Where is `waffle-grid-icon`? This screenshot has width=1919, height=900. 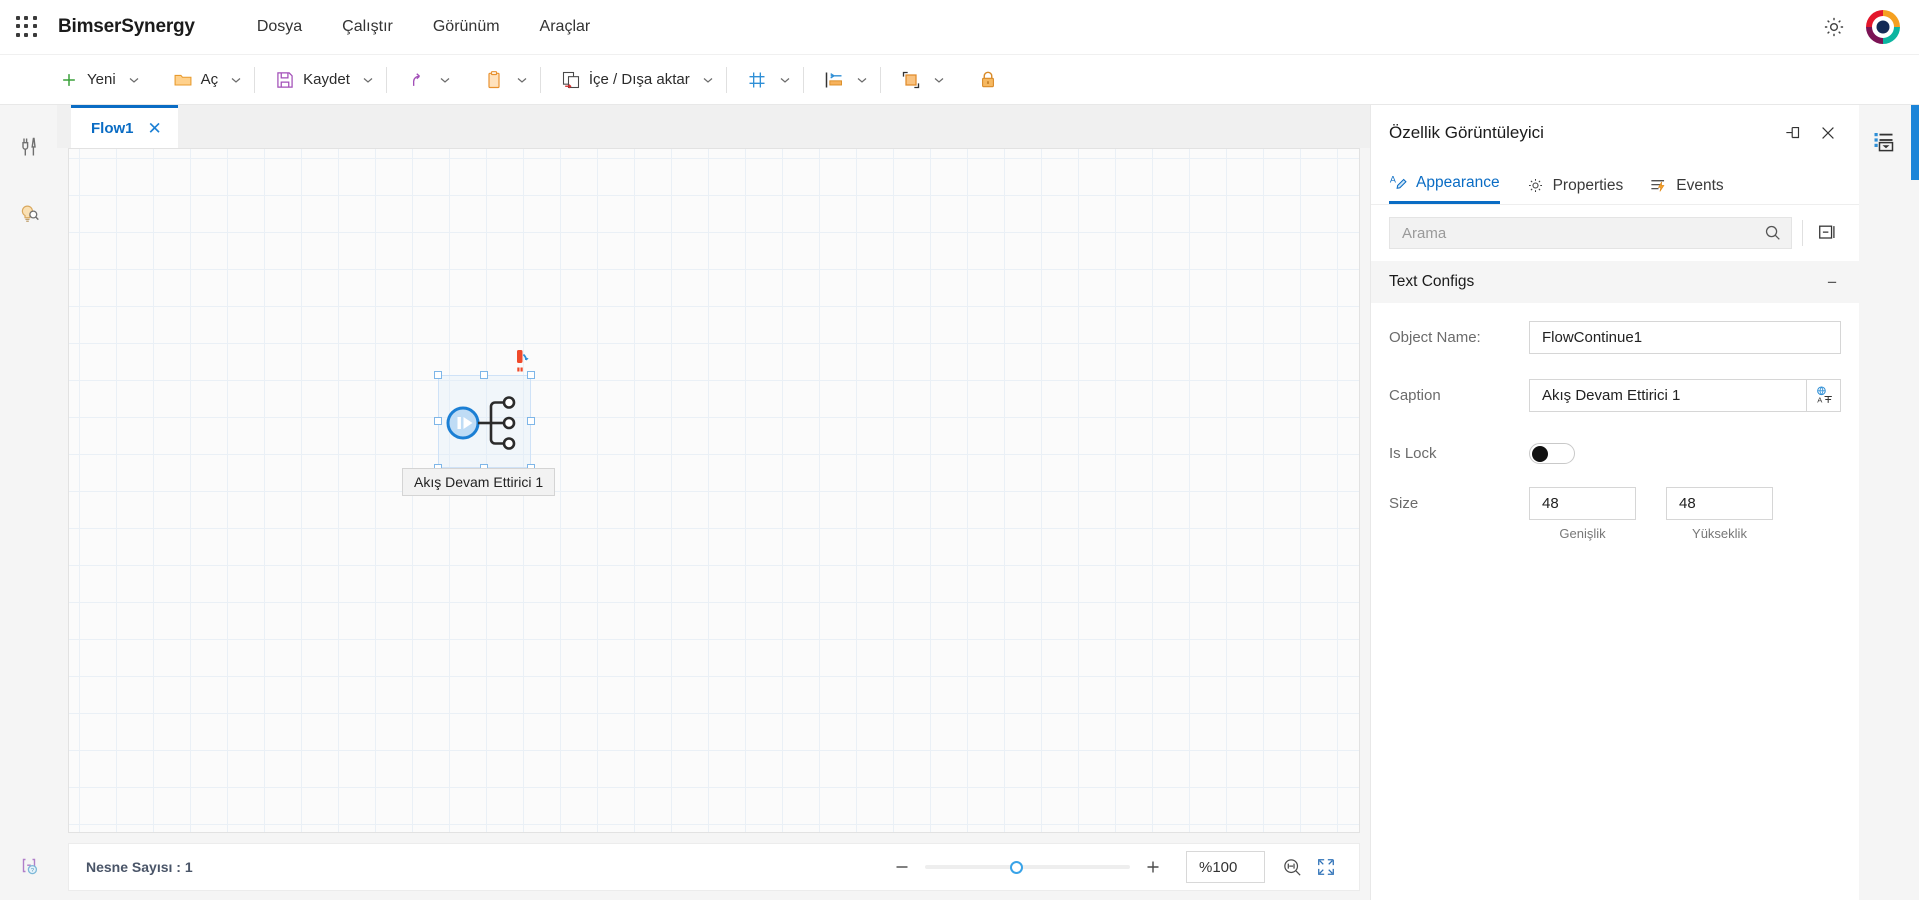 waffle-grid-icon is located at coordinates (27, 27).